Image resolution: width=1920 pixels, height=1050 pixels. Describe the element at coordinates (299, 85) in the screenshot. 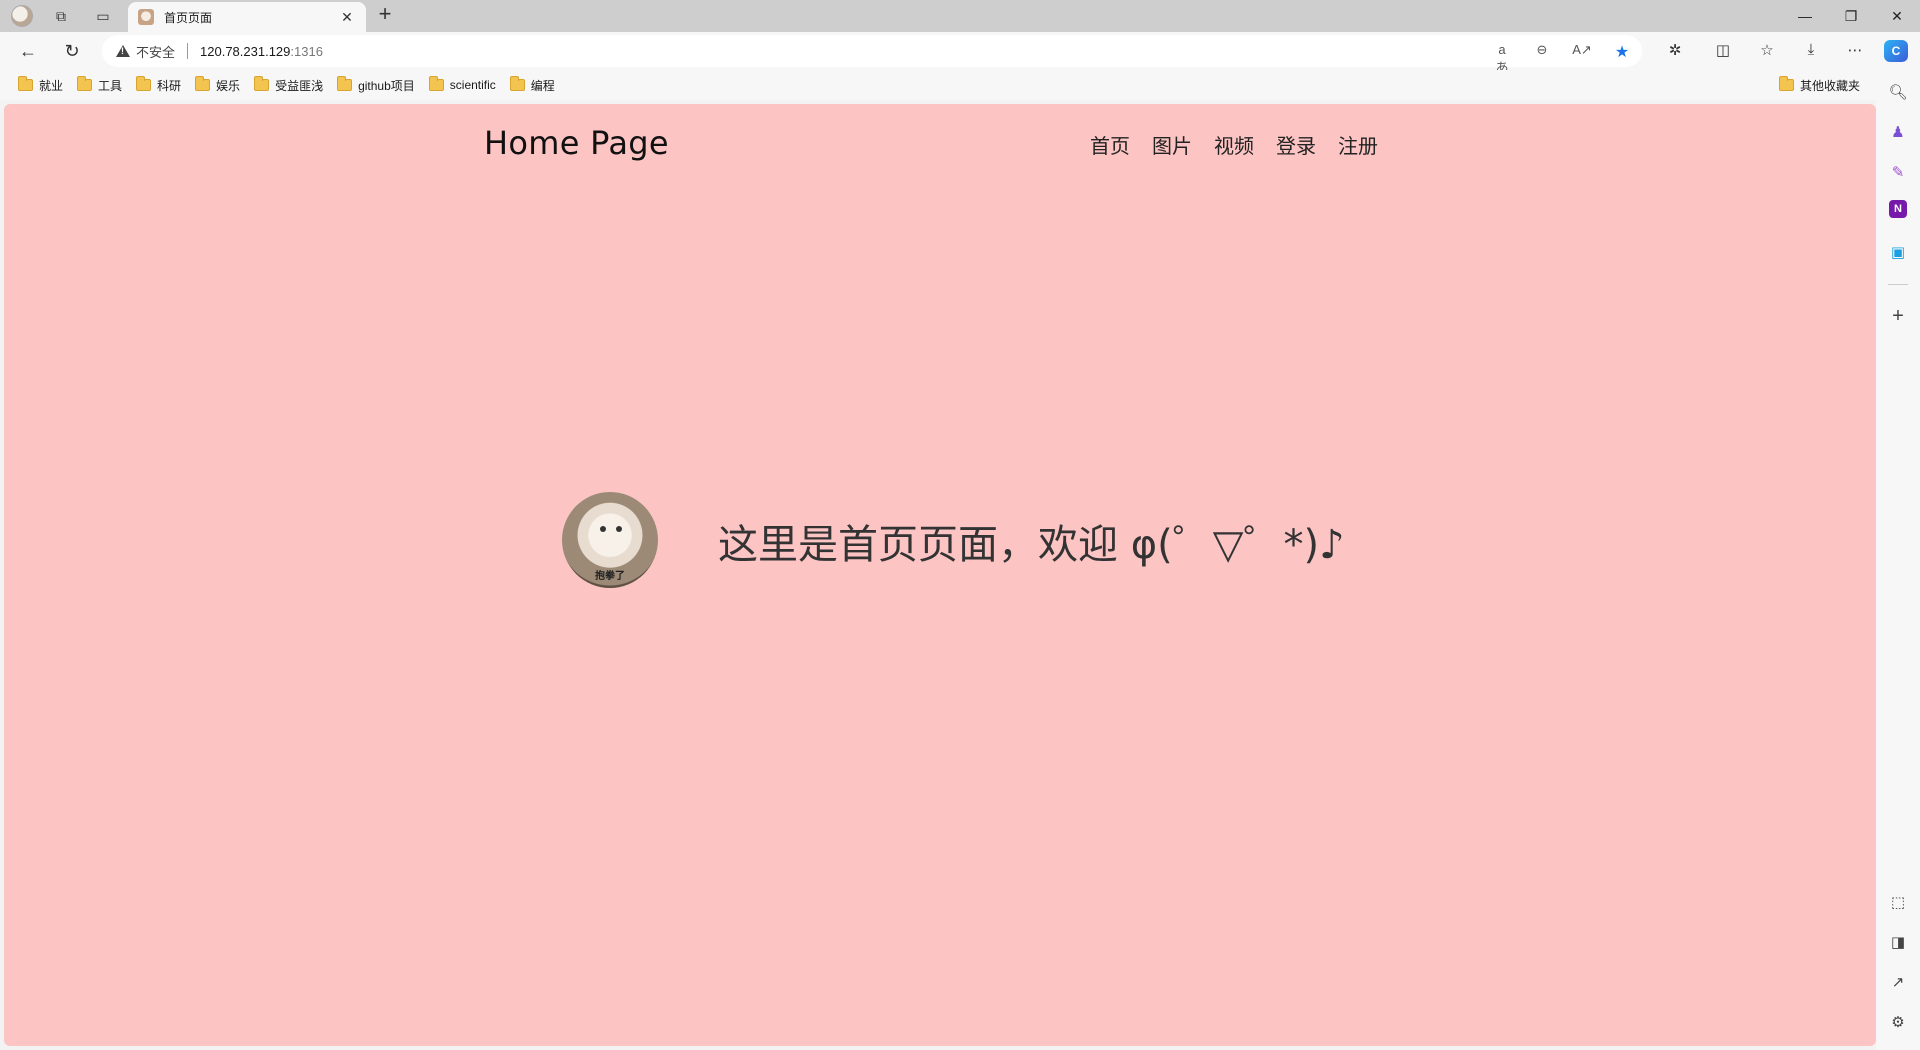

I see `bookmark-label: 受益匪浅` at that location.